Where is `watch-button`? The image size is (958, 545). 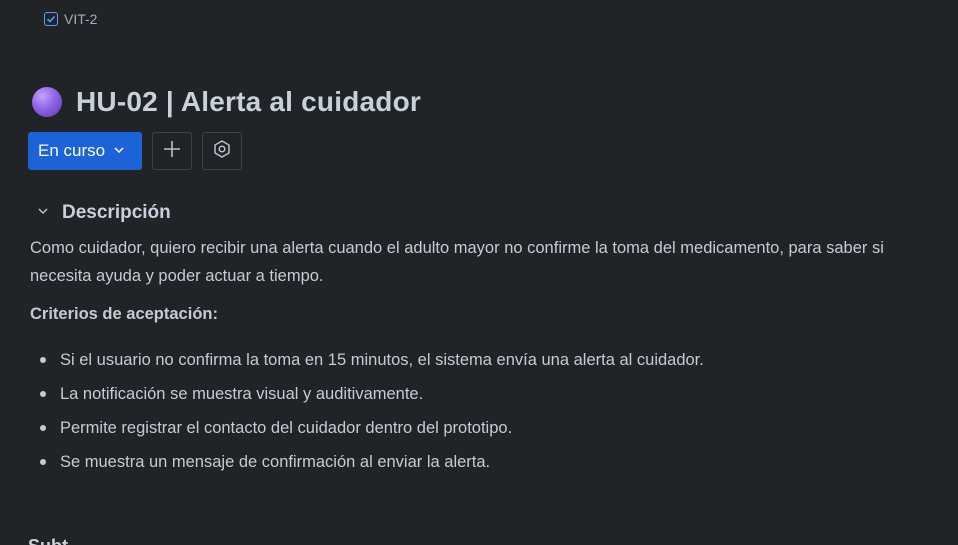
watch-button is located at coordinates (222, 151).